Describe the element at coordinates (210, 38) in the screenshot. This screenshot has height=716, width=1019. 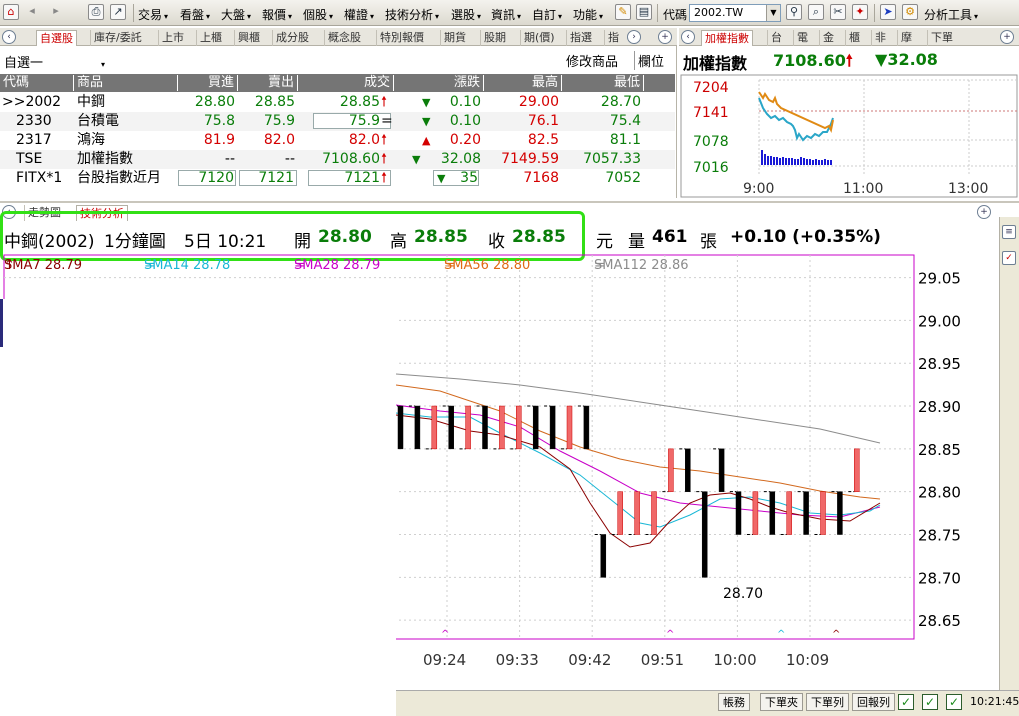
I see `tab-otc: 上櫃` at that location.